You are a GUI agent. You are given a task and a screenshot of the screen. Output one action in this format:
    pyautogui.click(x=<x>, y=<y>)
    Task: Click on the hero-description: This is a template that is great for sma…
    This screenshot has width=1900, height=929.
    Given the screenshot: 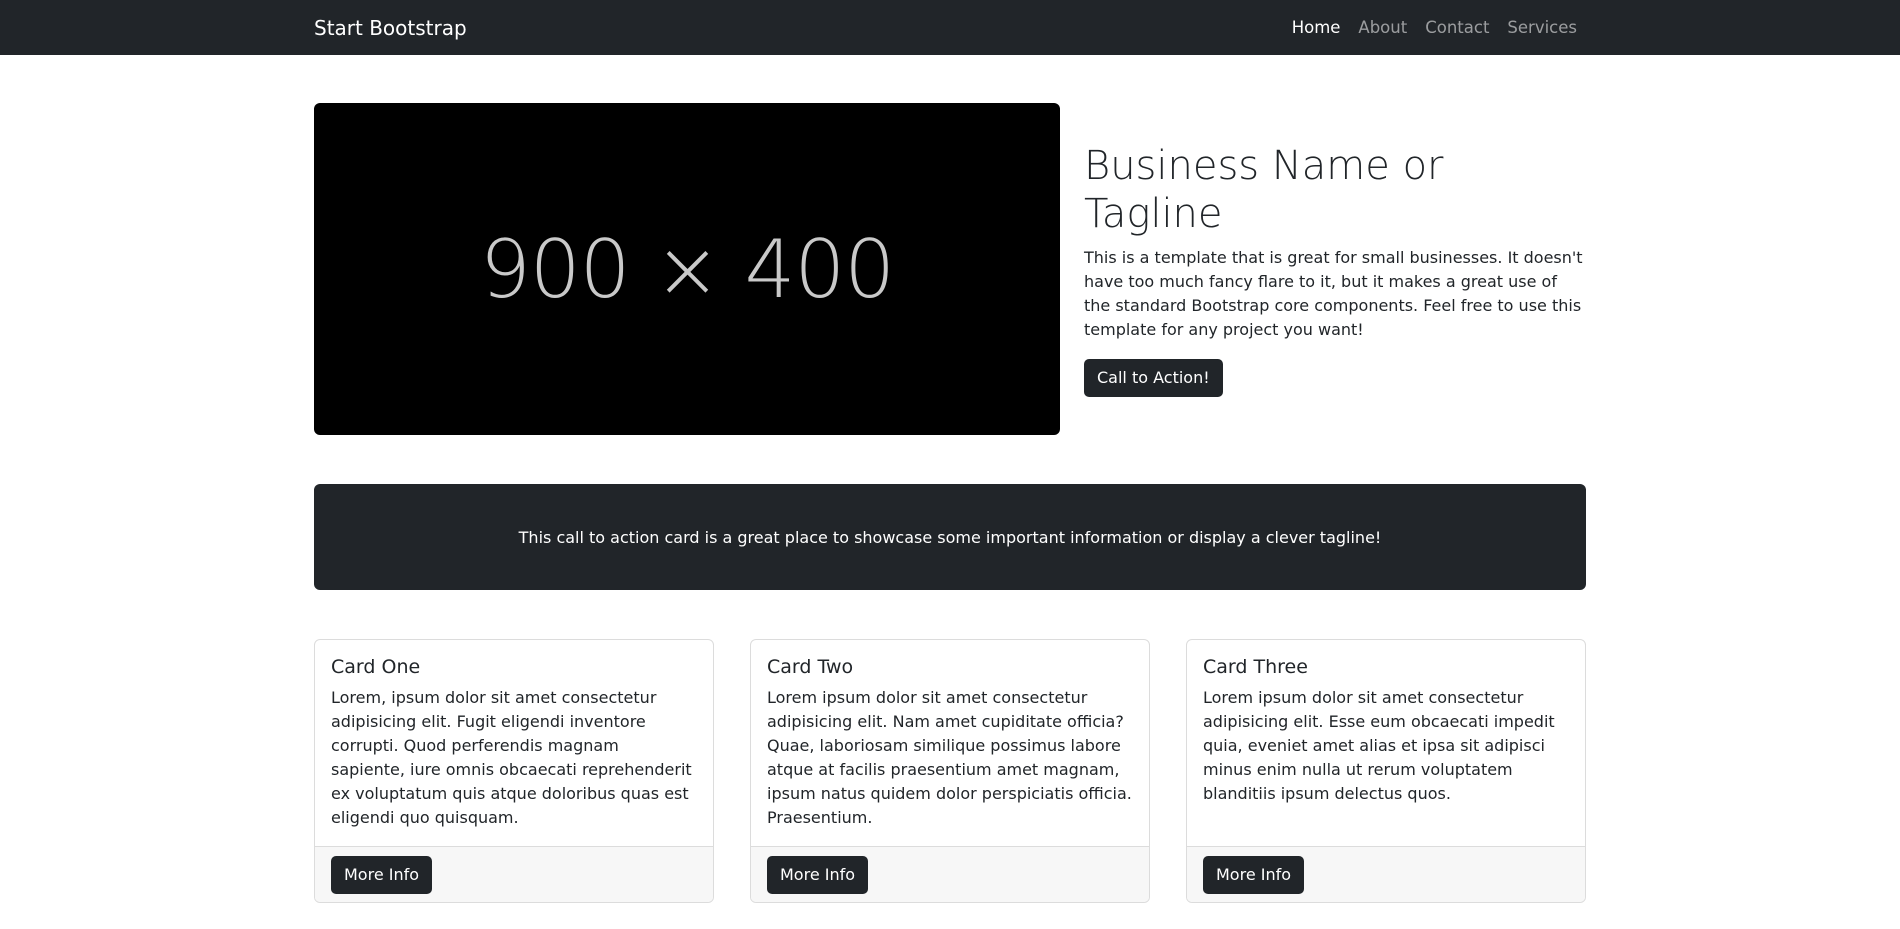 What is the action you would take?
    pyautogui.click(x=1333, y=293)
    